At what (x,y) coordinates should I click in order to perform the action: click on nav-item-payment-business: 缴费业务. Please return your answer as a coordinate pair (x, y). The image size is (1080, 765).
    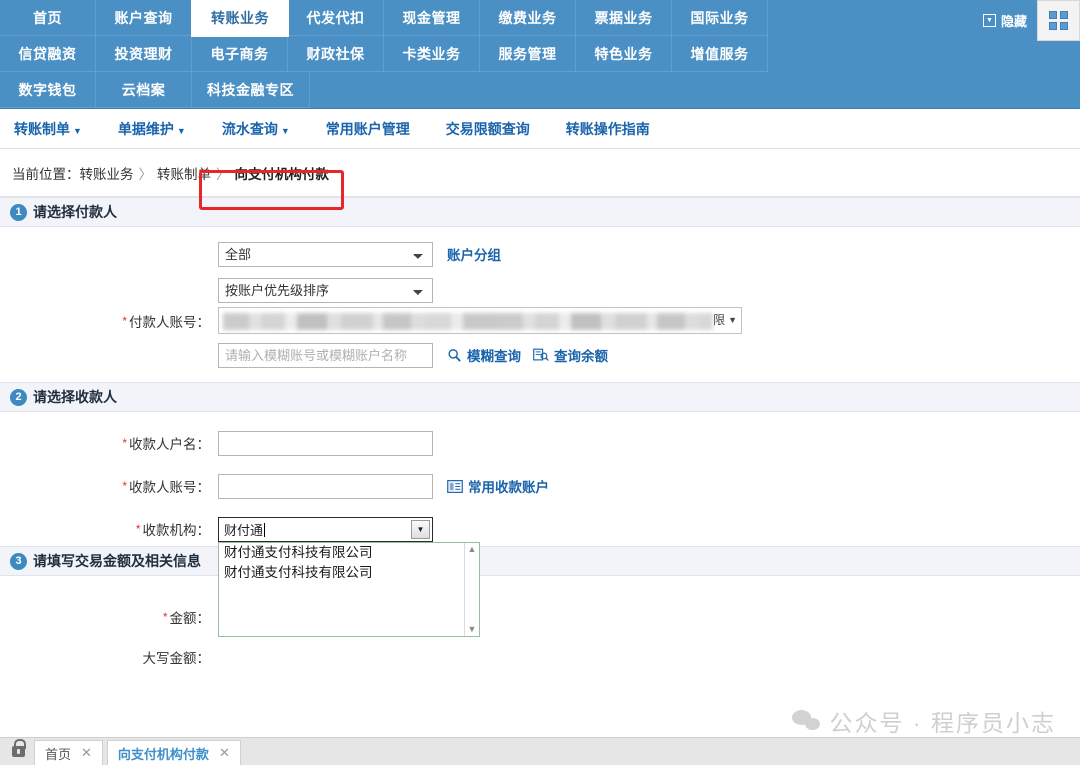
    Looking at the image, I should click on (528, 18).